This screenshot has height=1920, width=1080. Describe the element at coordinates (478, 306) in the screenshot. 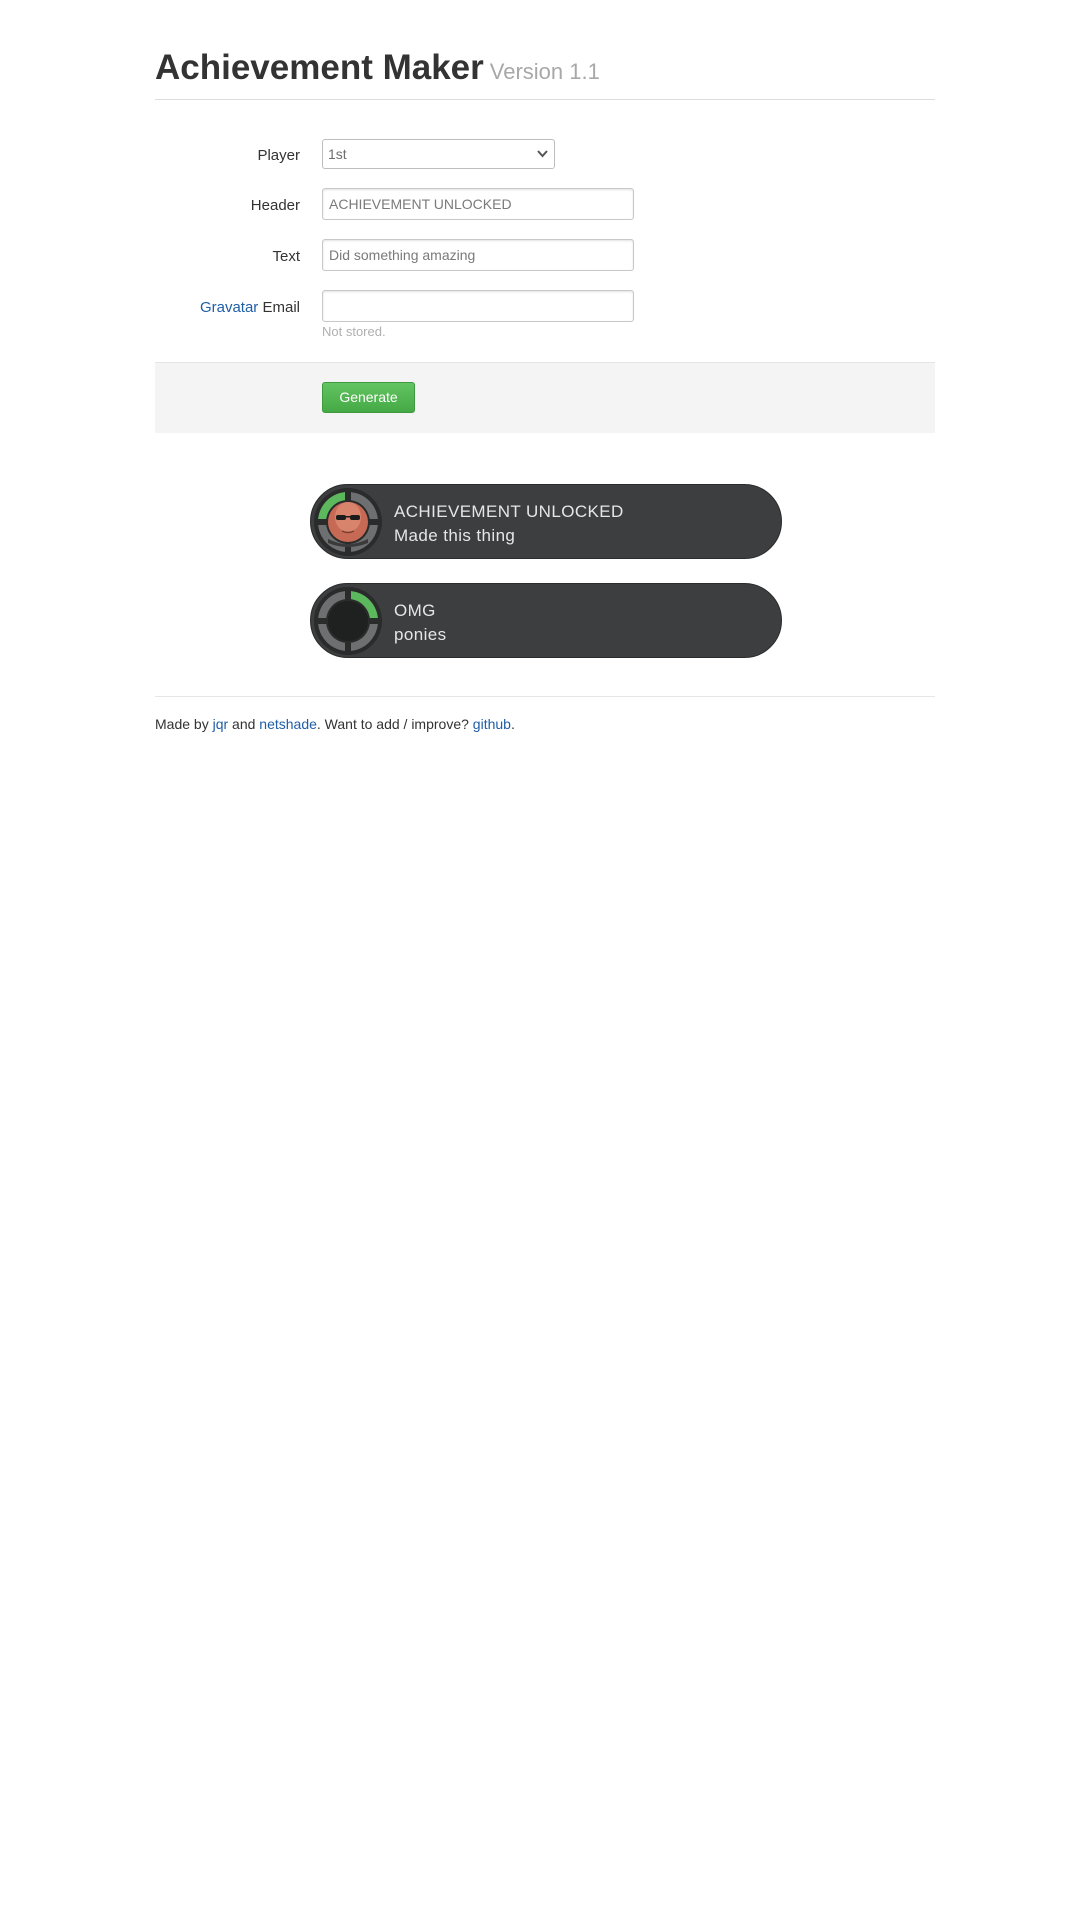

I see `email-input` at that location.